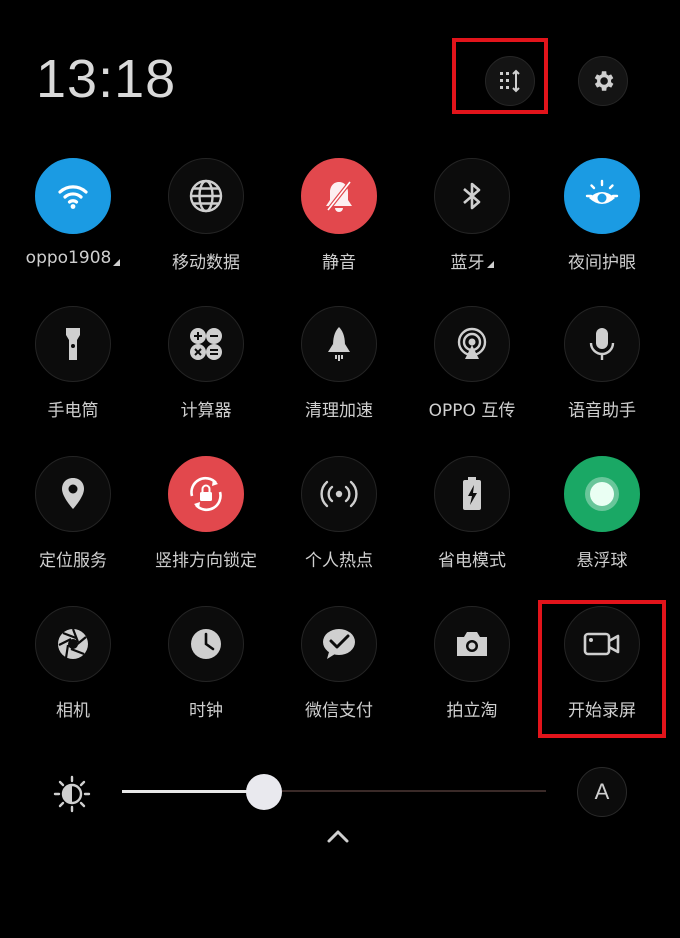 This screenshot has width=680, height=938. What do you see at coordinates (206, 711) in the screenshot?
I see `tile-clock-label: 时钟` at bounding box center [206, 711].